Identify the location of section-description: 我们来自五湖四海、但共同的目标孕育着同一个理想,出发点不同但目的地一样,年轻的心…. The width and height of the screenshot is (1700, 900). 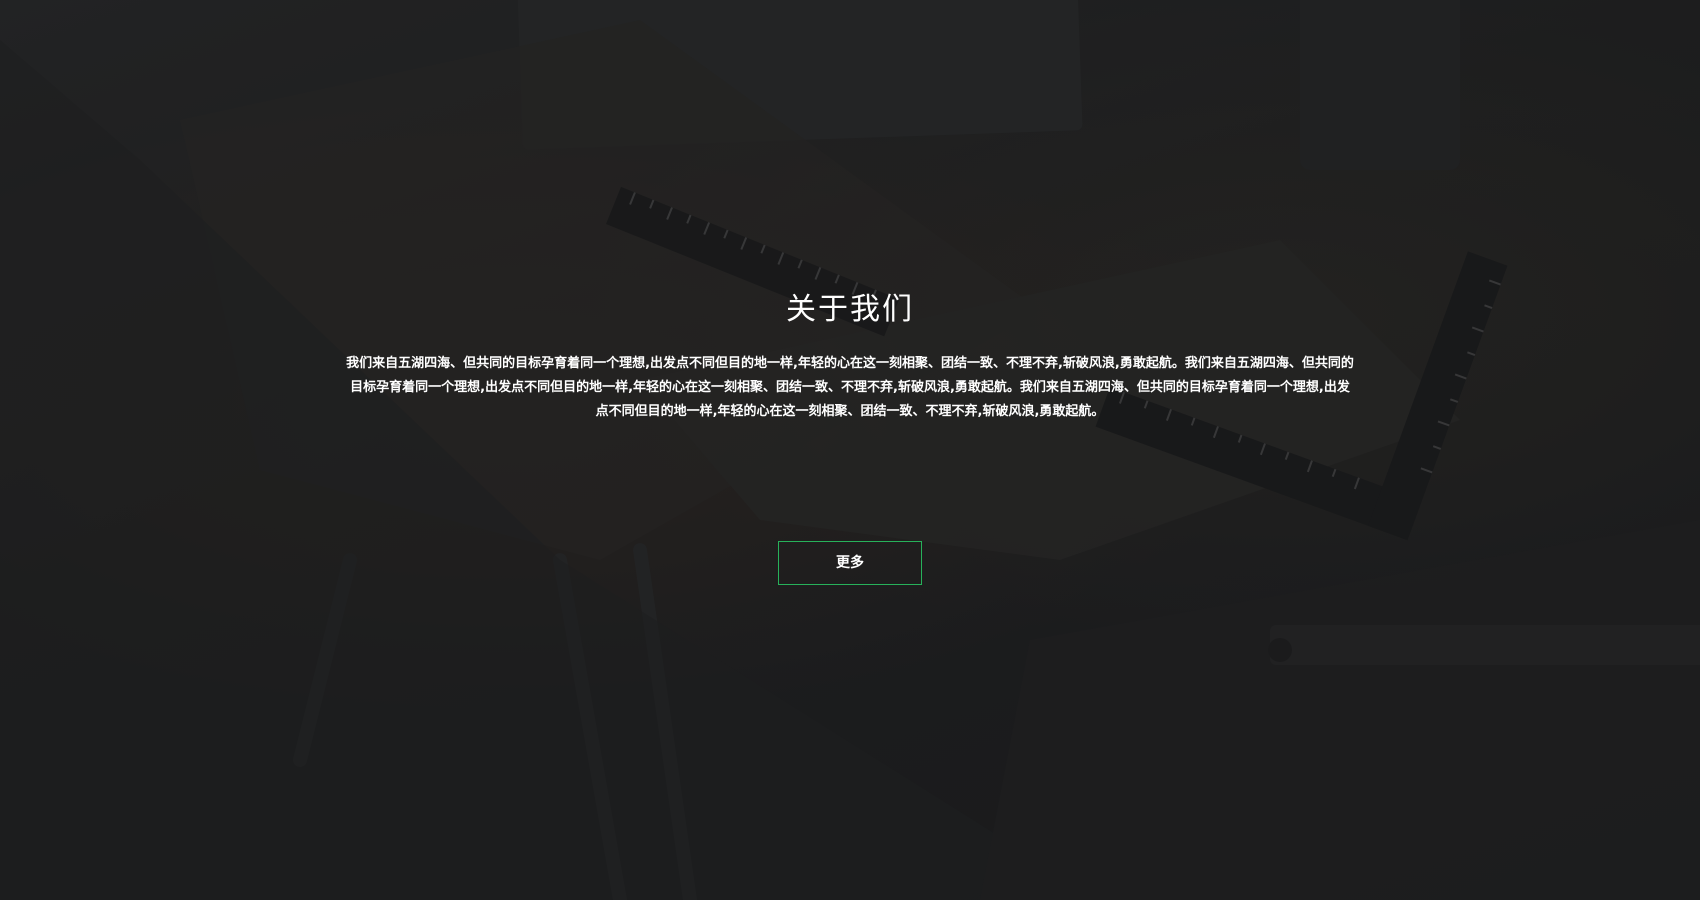
(850, 387).